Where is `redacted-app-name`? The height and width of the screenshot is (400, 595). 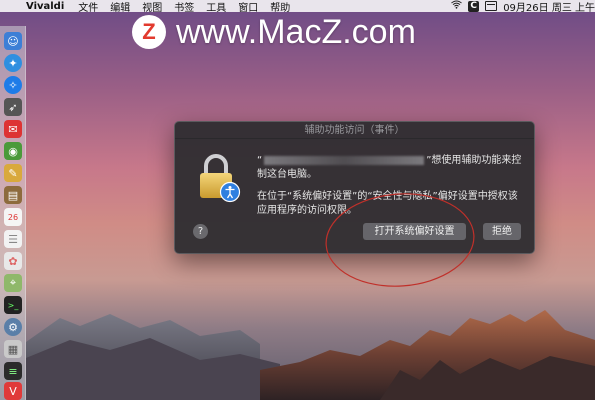 redacted-app-name is located at coordinates (344, 160).